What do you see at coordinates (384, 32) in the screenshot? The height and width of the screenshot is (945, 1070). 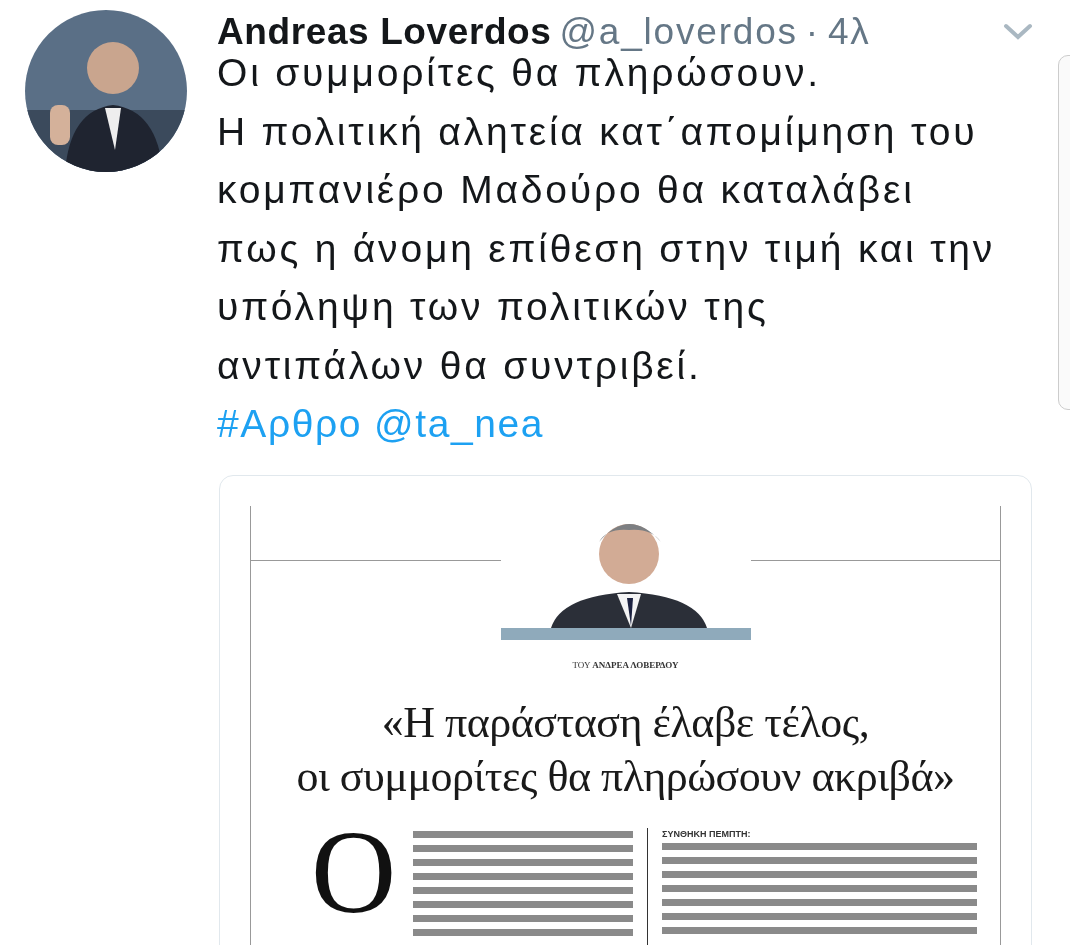 I see `author-name: Andreas Loverdos` at bounding box center [384, 32].